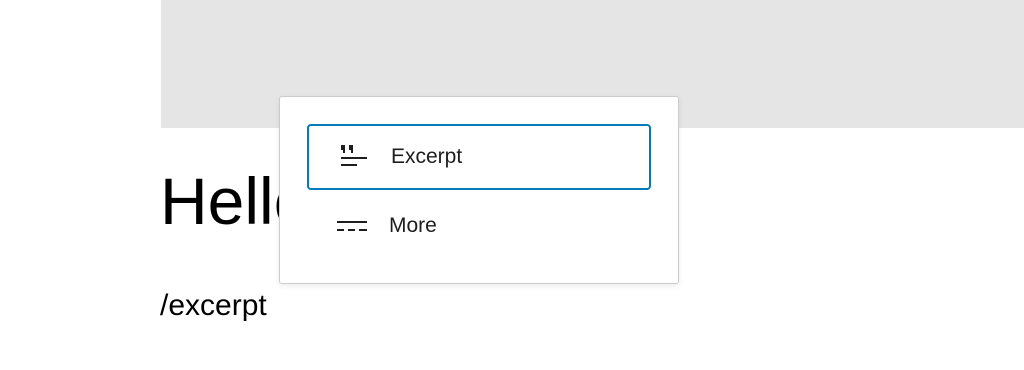 The width and height of the screenshot is (1024, 370). I want to click on autocomplete-option-label: Excerpt, so click(427, 156).